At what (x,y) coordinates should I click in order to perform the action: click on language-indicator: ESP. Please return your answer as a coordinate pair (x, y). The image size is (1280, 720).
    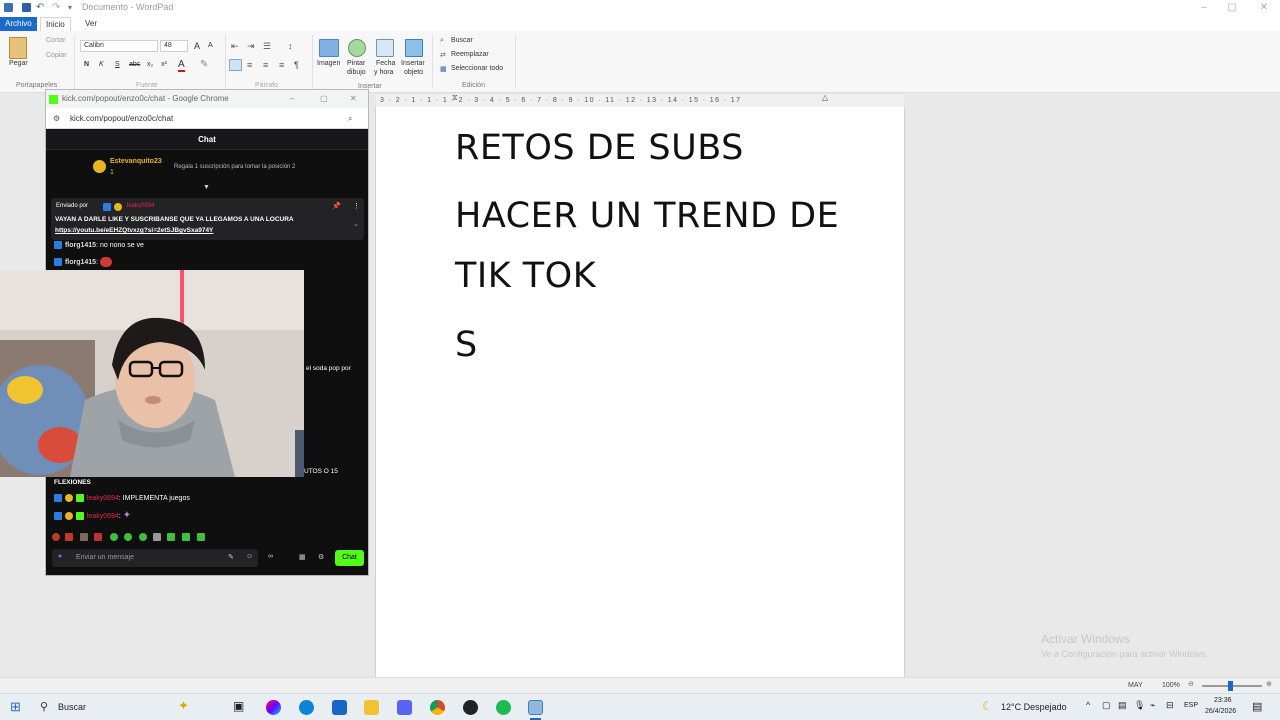
    Looking at the image, I should click on (1191, 705).